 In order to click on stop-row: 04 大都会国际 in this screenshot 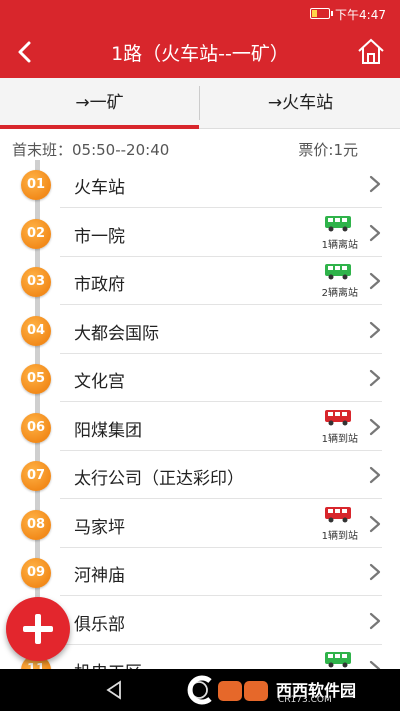, I will do `click(200, 330)`.